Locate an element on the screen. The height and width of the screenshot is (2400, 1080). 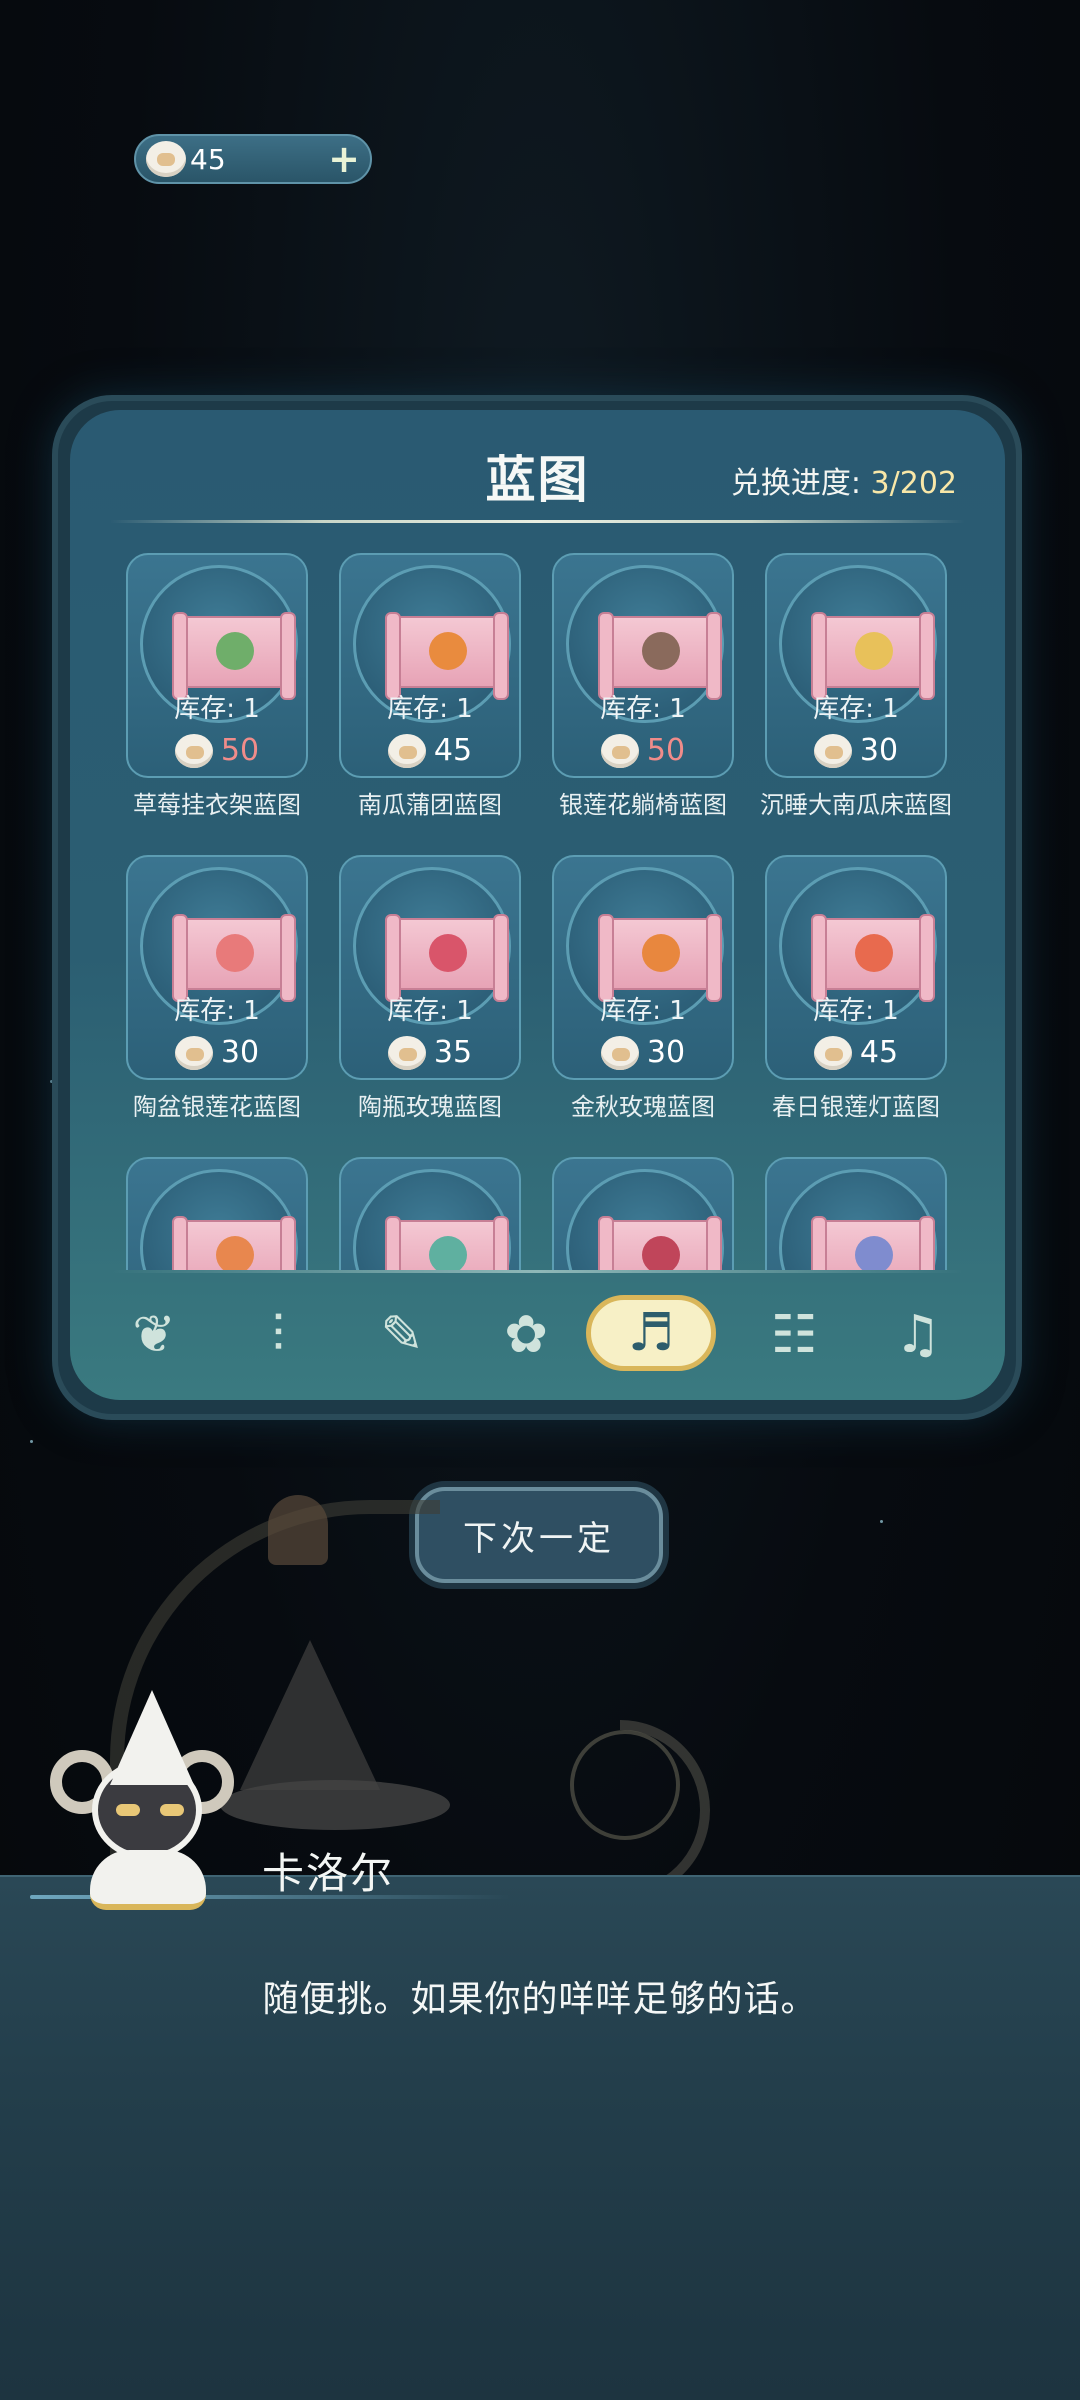
shelf-icon: ☷ is located at coordinates (794, 1335).